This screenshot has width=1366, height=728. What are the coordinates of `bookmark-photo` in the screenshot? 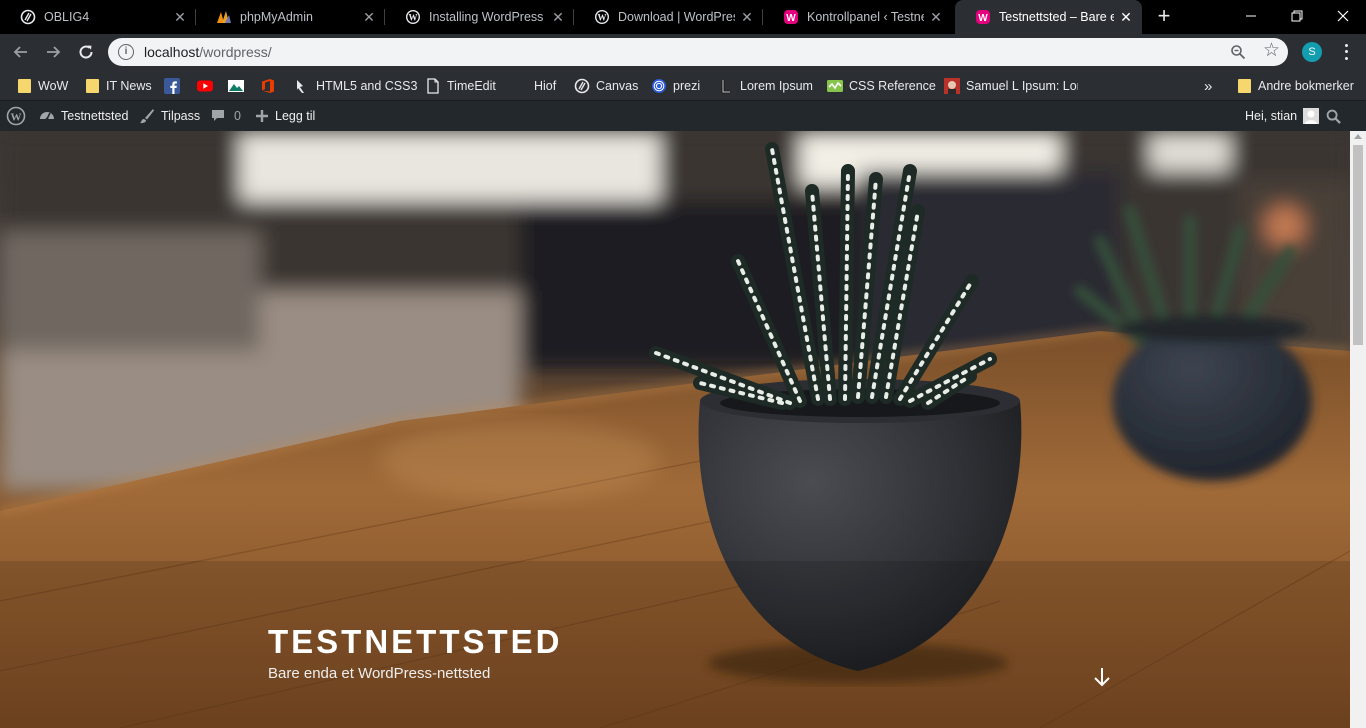 It's located at (239, 86).